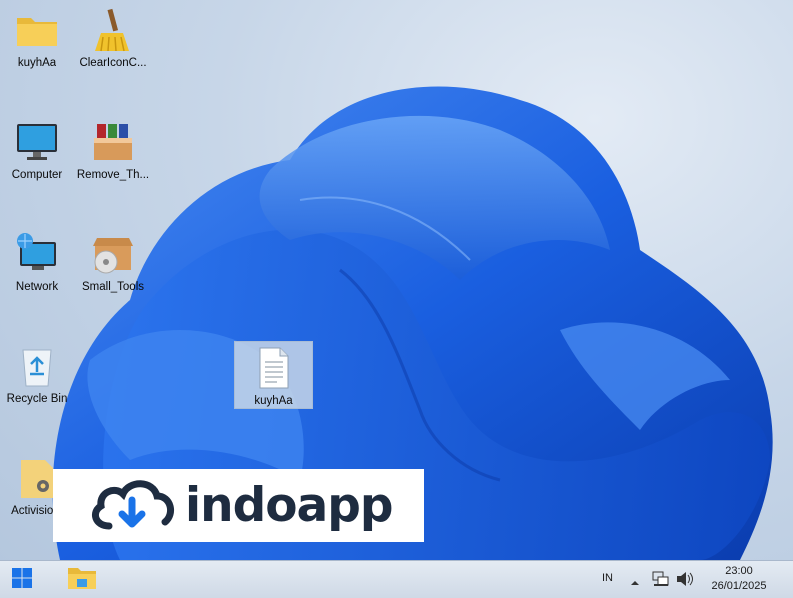  I want to click on desktop-icon-kuyhaa-folder: kuyhAa, so click(37, 42).